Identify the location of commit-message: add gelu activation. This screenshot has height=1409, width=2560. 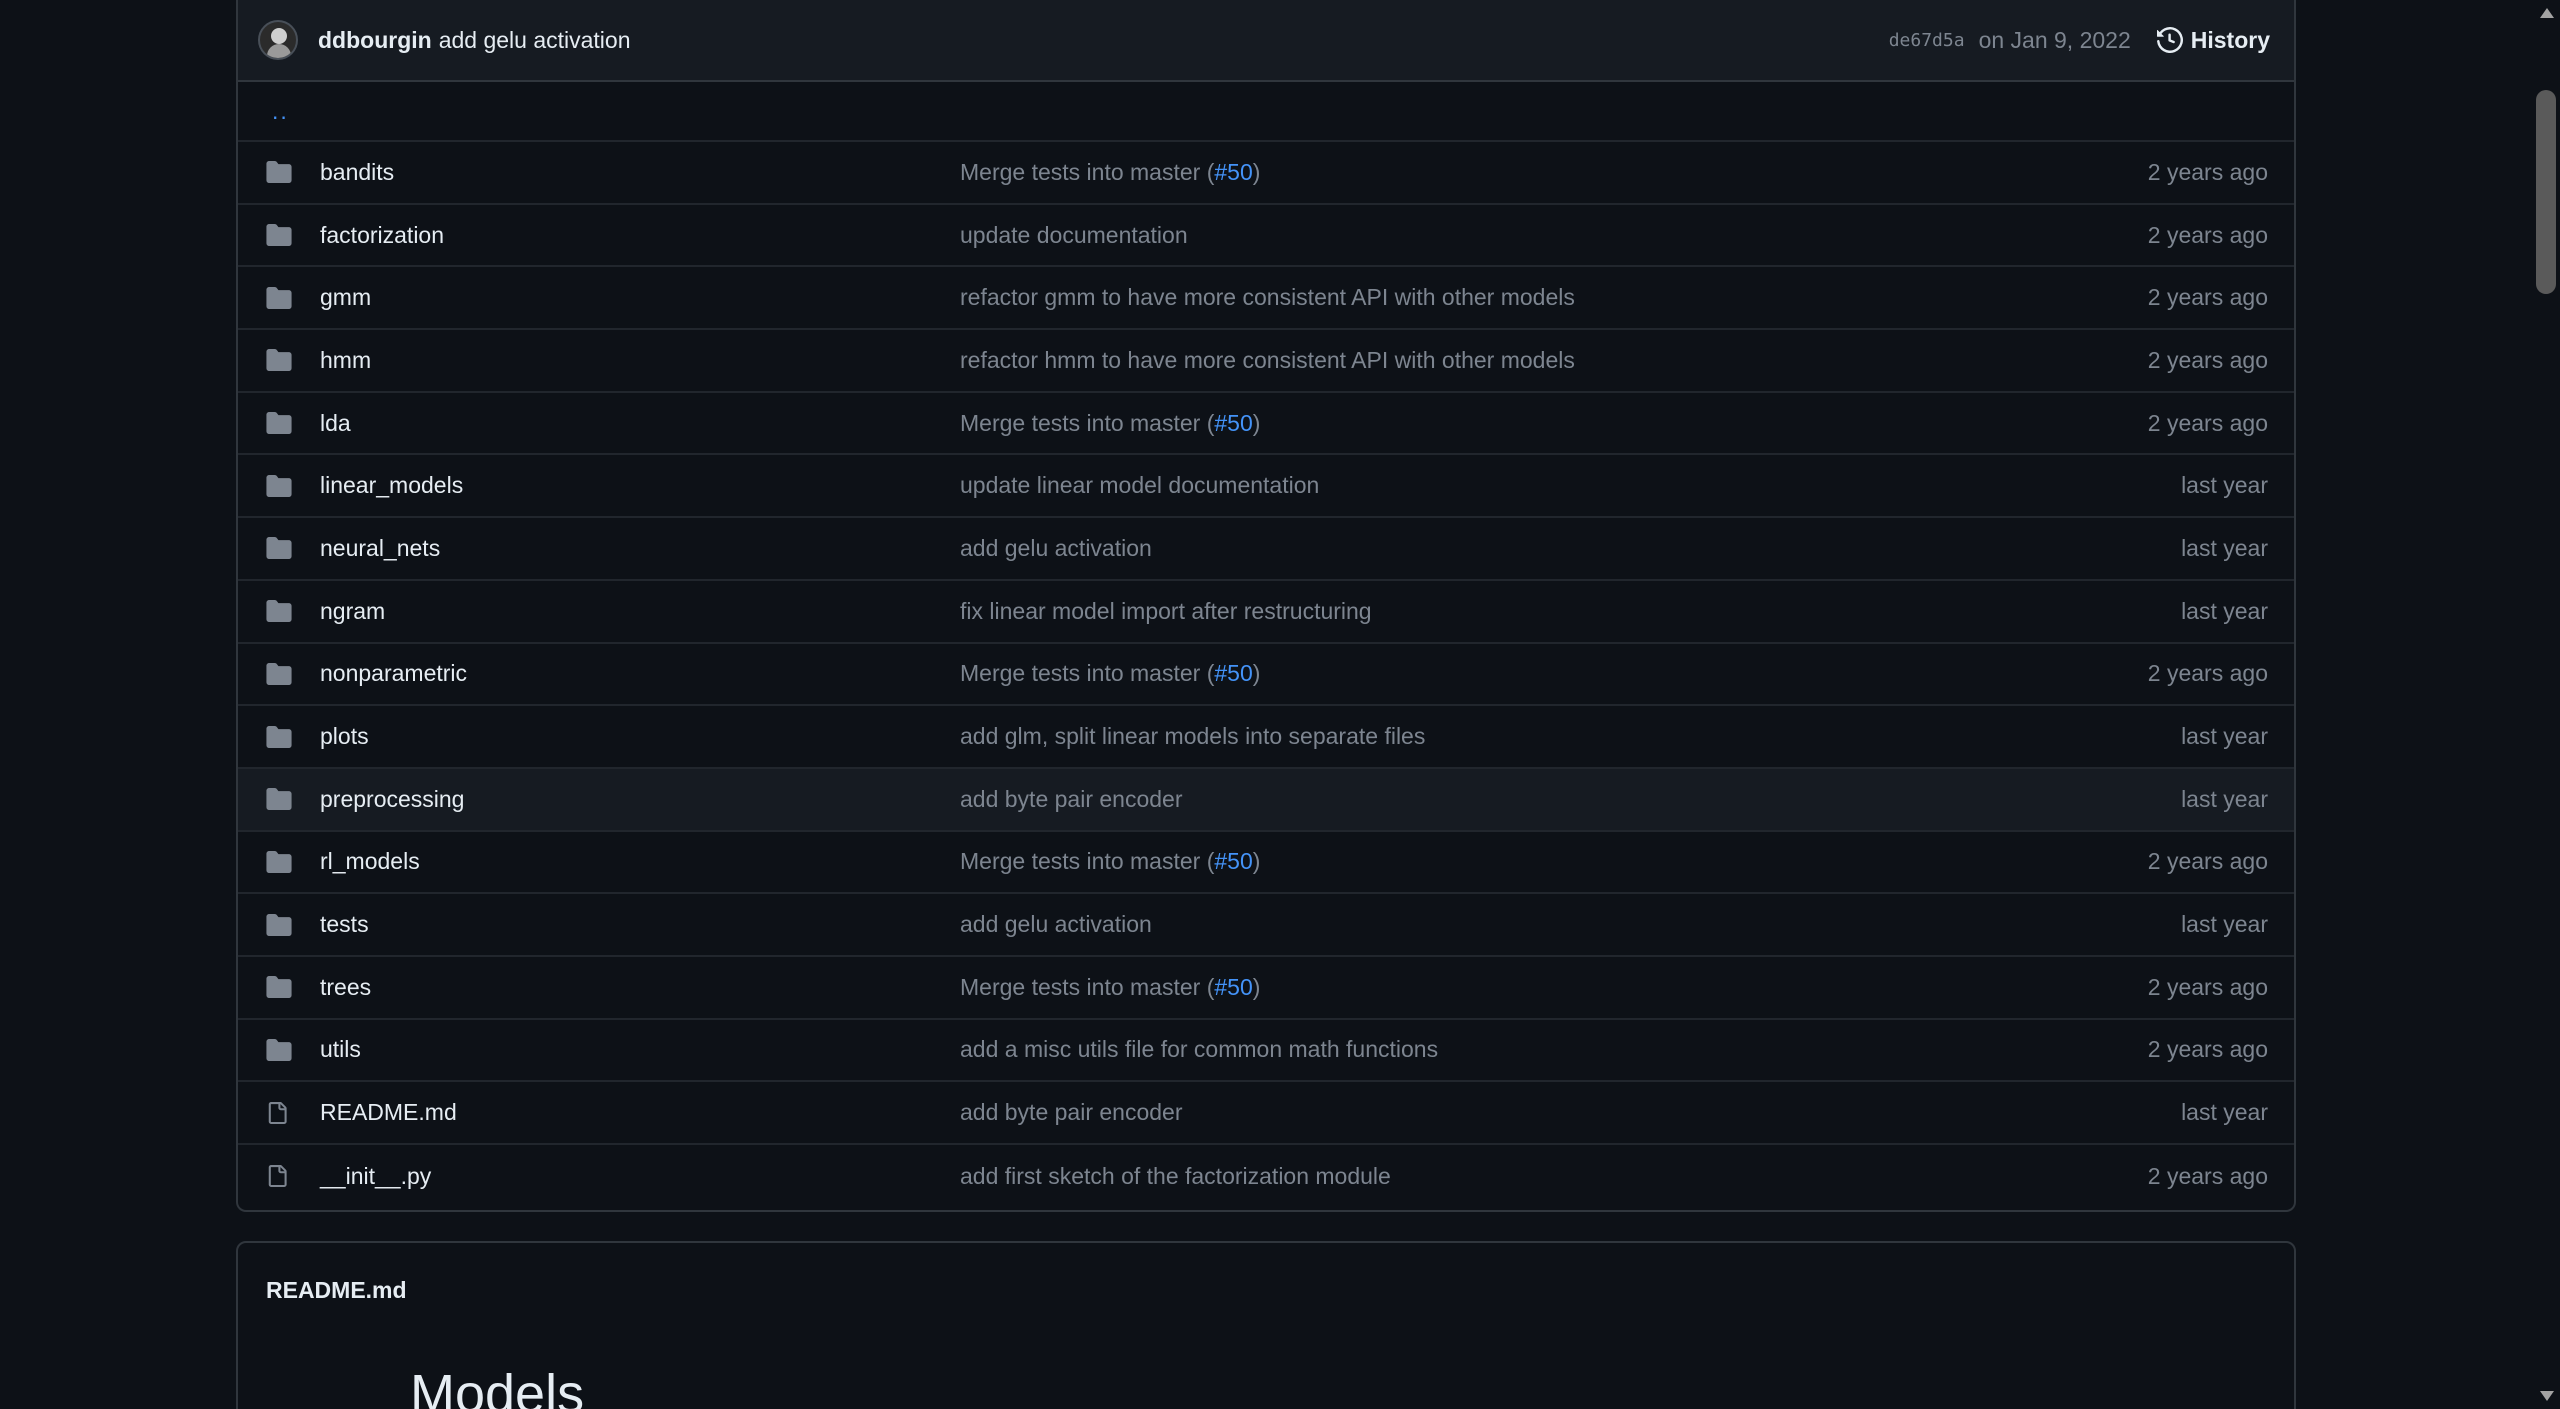
(535, 40).